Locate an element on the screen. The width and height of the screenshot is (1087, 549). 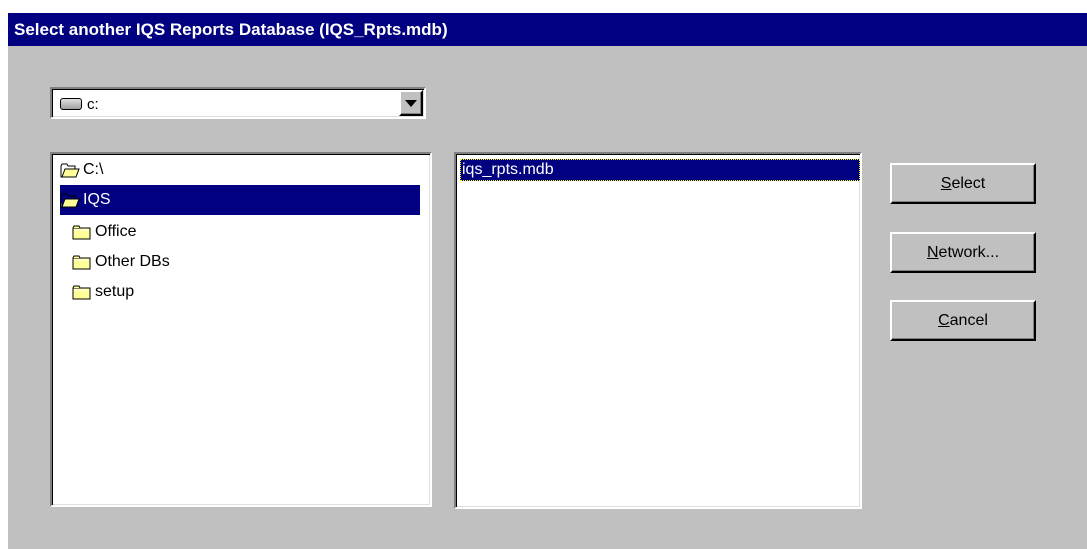
cancel-button: Cancel is located at coordinates (963, 320).